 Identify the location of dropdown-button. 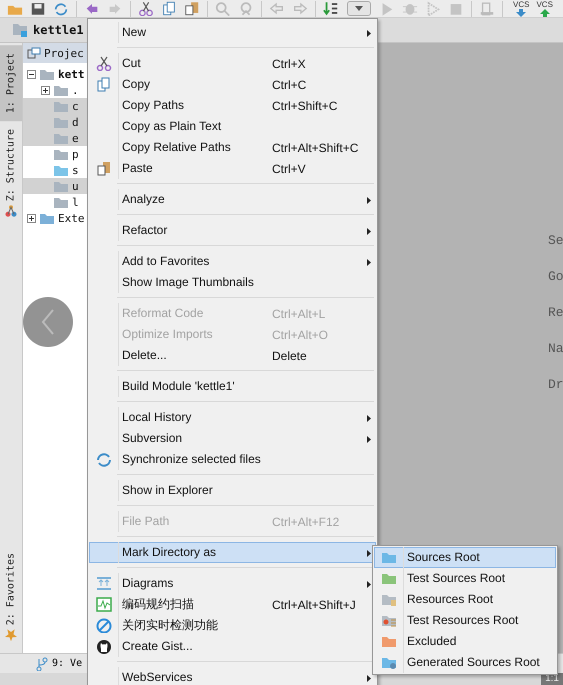
(359, 8).